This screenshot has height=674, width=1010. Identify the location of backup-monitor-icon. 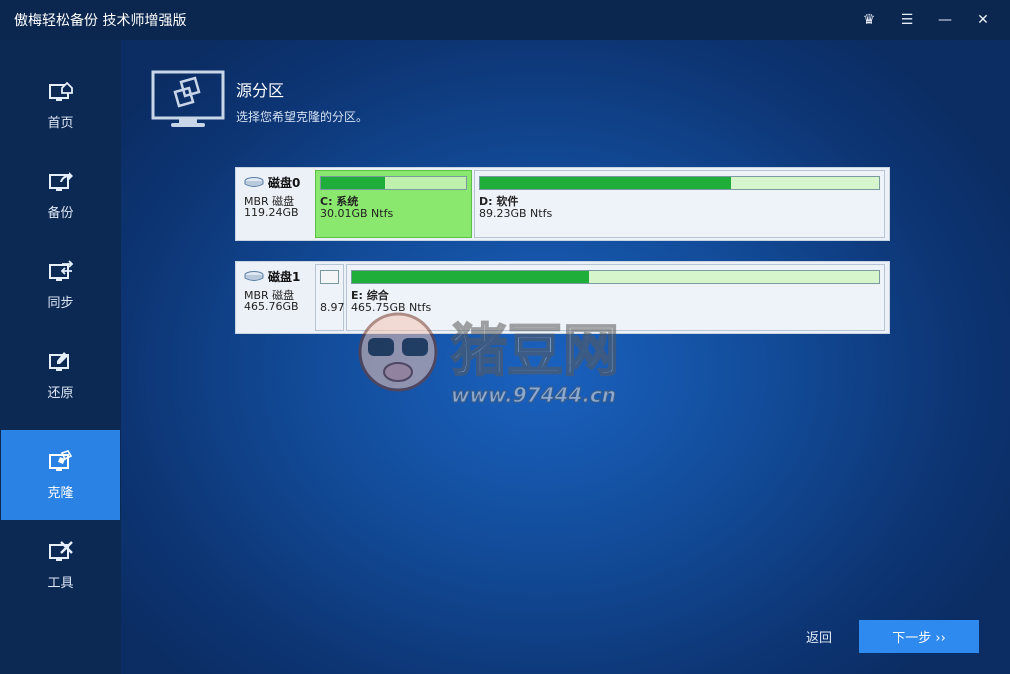
(60, 181).